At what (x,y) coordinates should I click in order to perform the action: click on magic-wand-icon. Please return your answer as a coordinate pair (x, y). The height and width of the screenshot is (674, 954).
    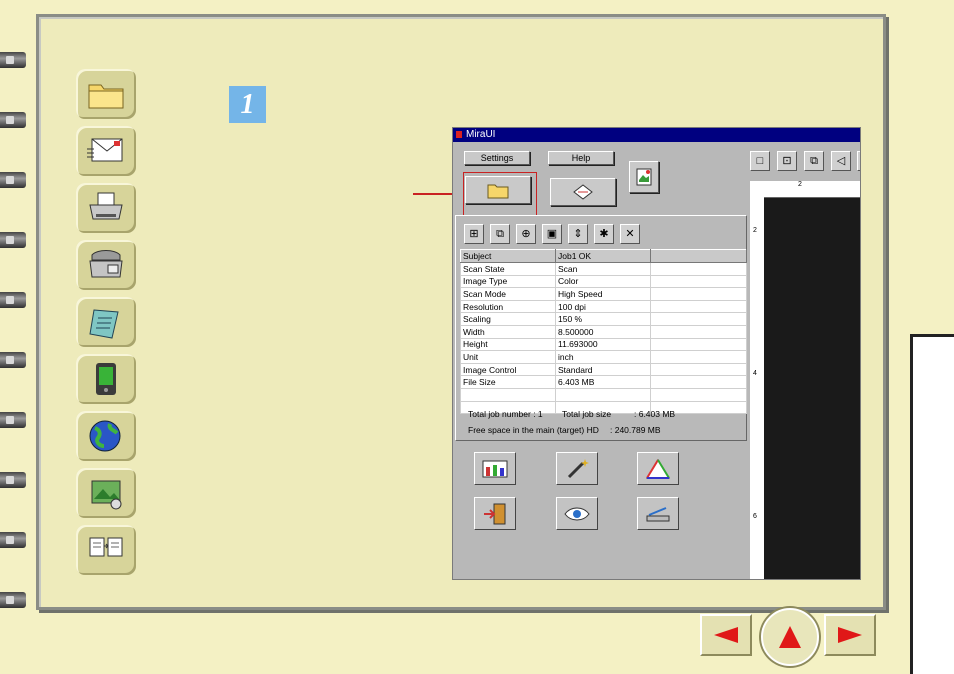
    Looking at the image, I should click on (578, 468).